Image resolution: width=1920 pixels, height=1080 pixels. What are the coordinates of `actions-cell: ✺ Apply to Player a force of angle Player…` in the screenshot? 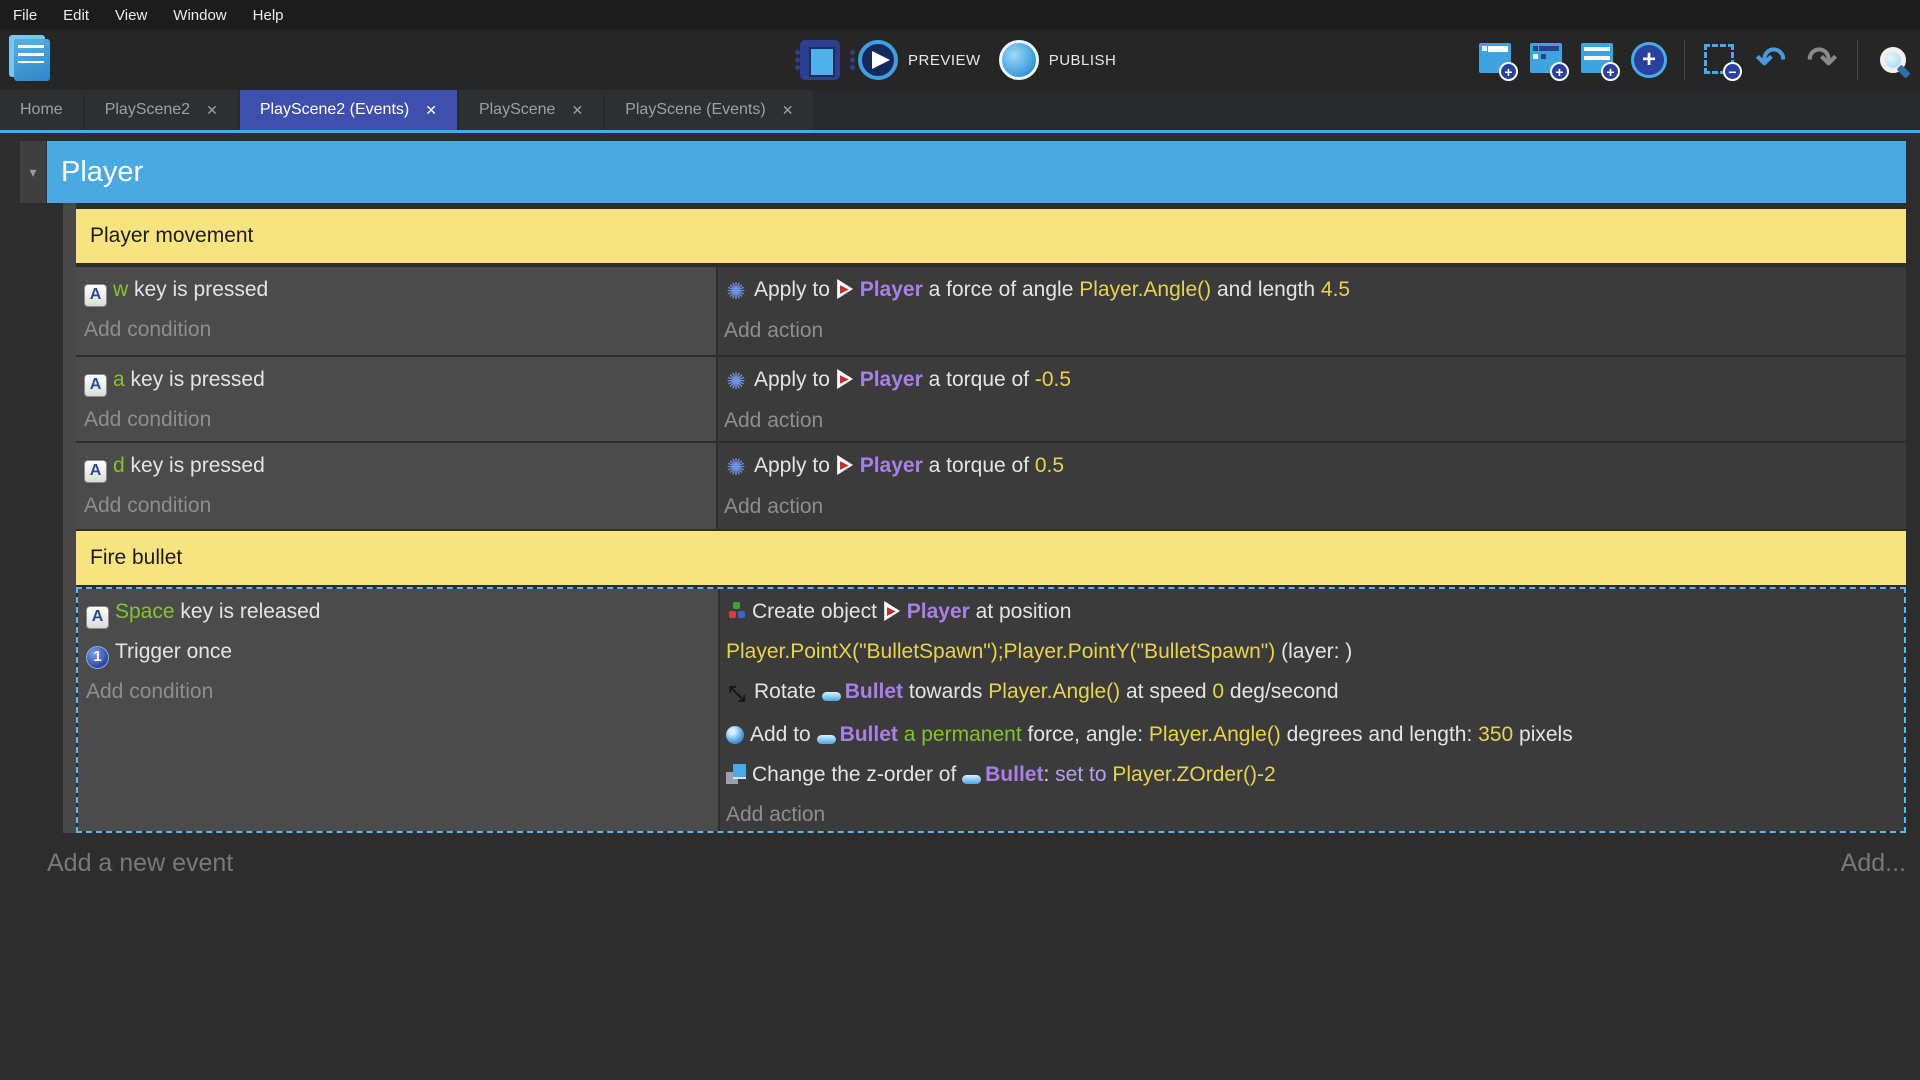 It's located at (1312, 311).